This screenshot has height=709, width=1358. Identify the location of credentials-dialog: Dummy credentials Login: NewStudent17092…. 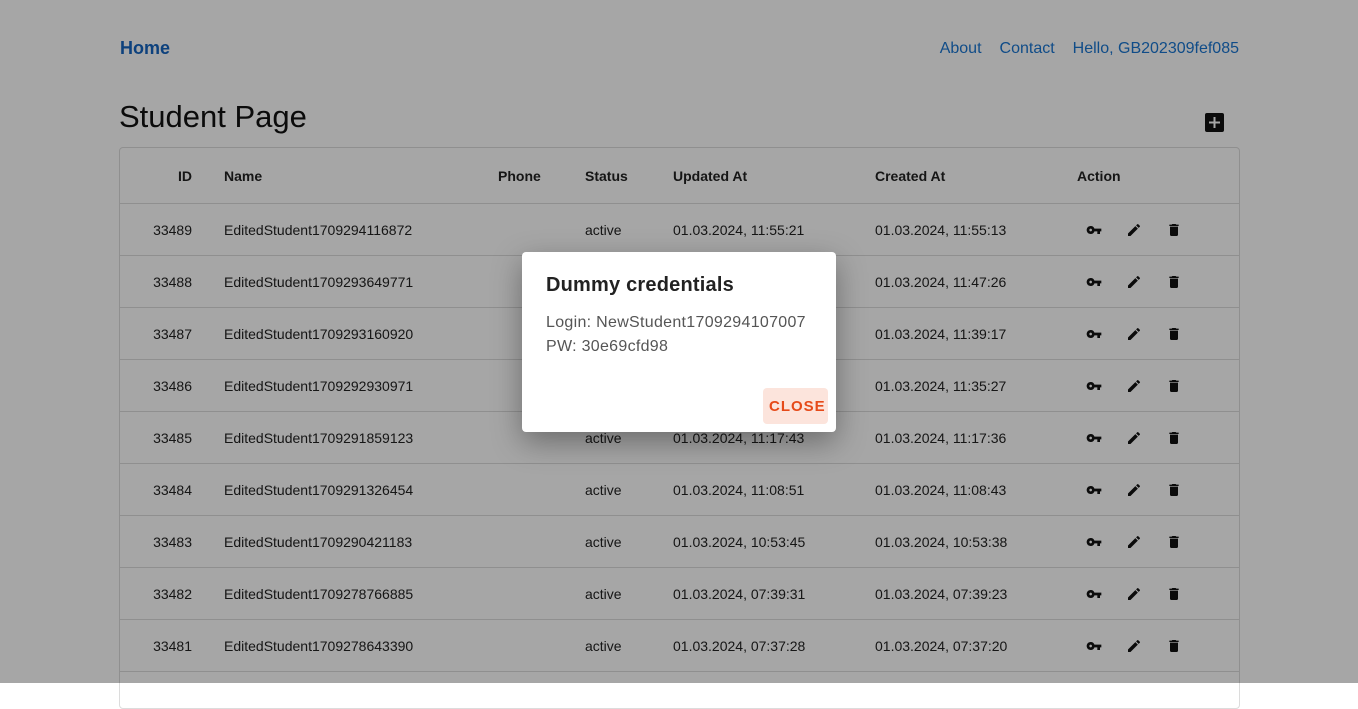
(679, 342).